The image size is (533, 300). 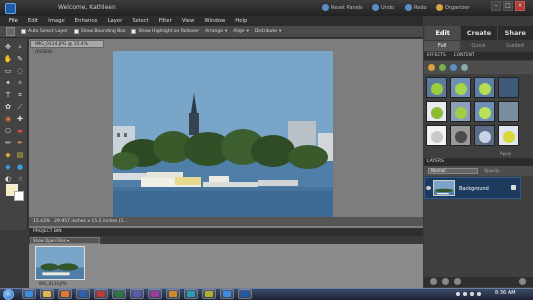 I want to click on reset-panels-button: Reset Panels, so click(x=342, y=7).